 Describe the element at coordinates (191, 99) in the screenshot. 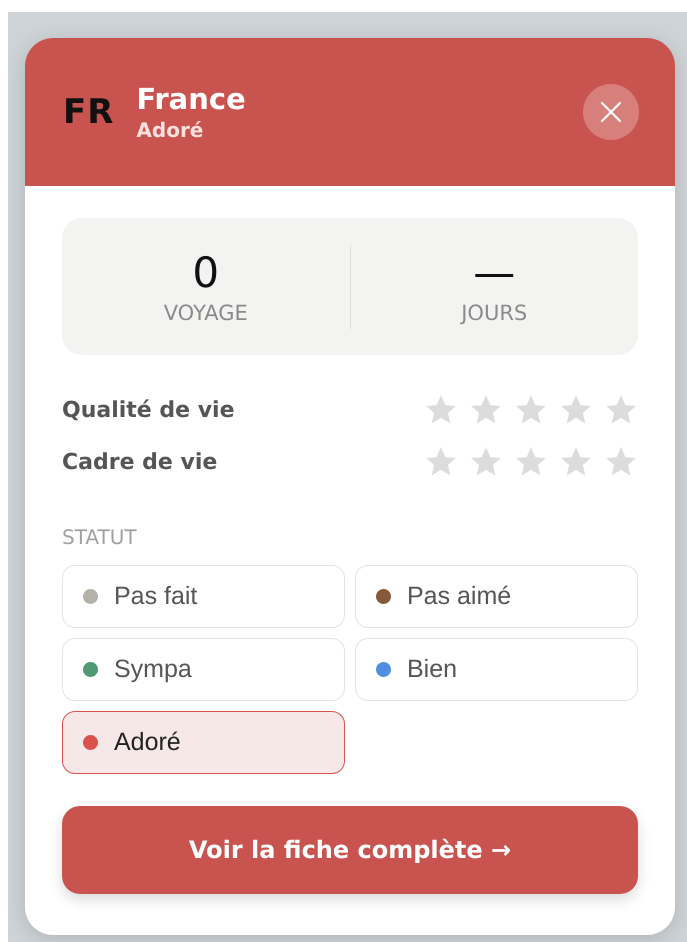

I see `country-name: France` at that location.